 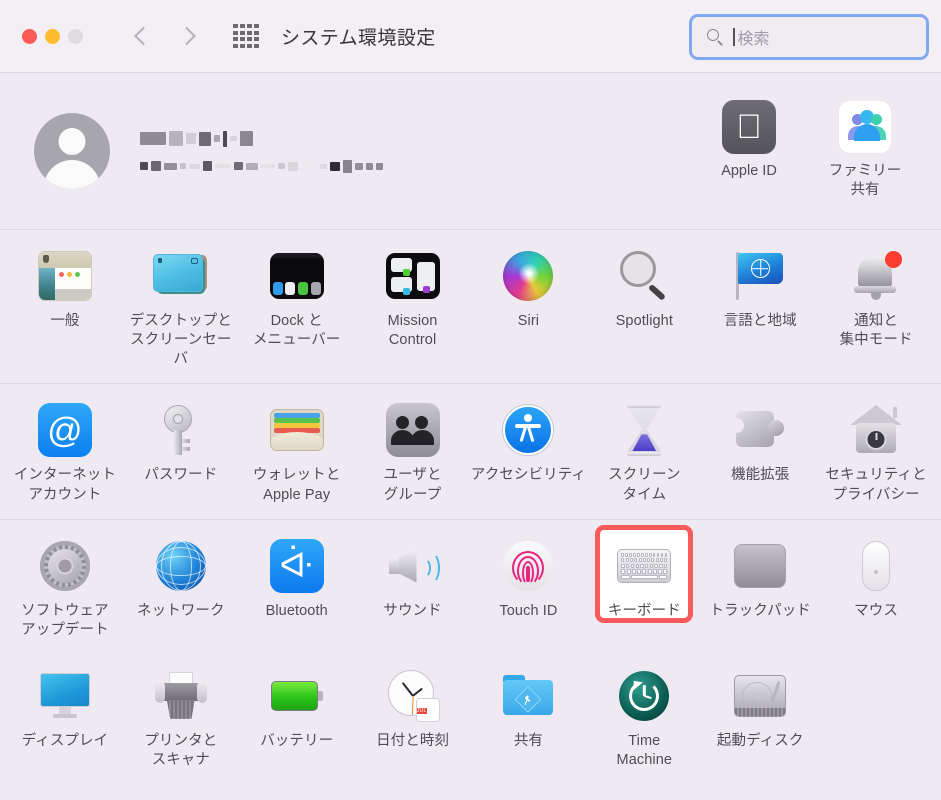 I want to click on pref-bluetooth: ᐚ Bluetooth, so click(x=297, y=585).